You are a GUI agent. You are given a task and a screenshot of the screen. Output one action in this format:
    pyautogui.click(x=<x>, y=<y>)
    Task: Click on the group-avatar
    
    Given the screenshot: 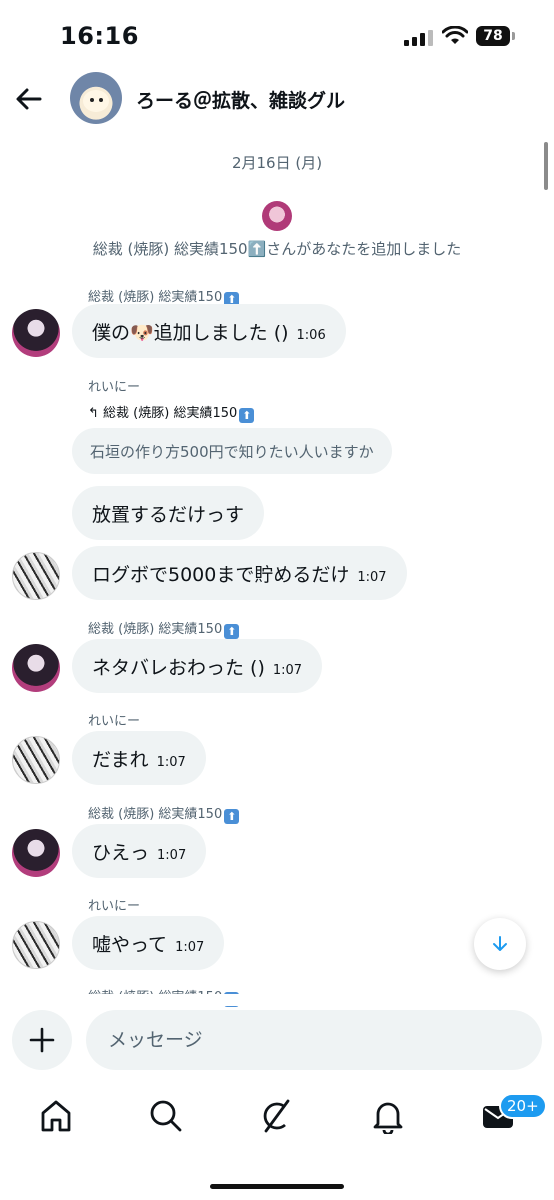 What is the action you would take?
    pyautogui.click(x=96, y=98)
    